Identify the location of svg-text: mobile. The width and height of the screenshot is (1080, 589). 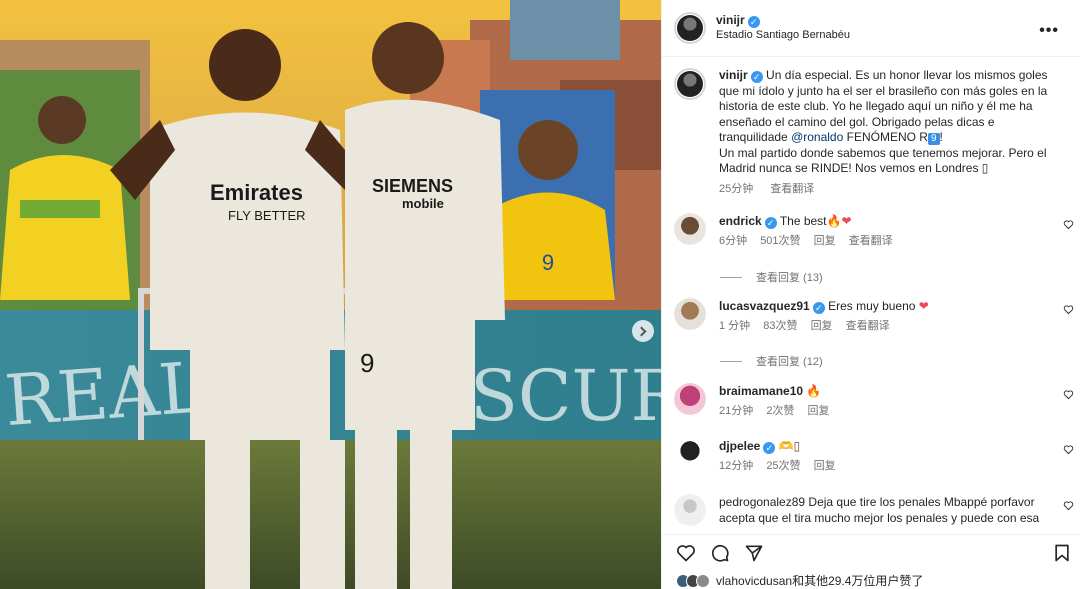
(423, 203).